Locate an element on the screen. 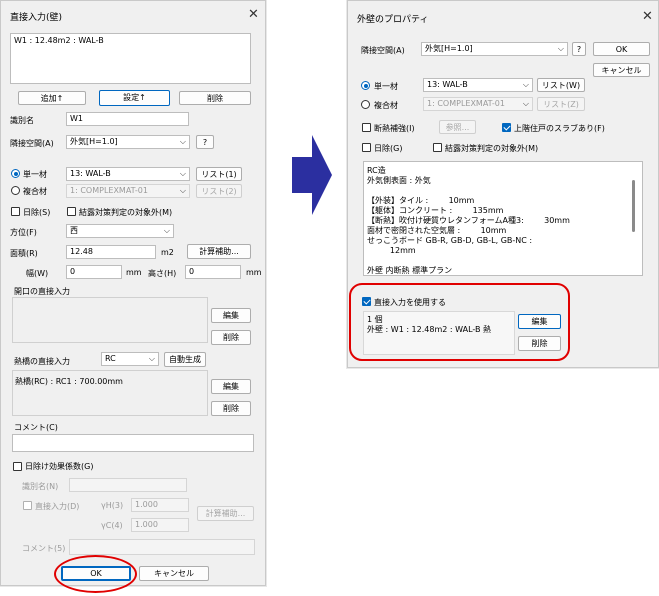  direction-select: 西 ⌵ is located at coordinates (120, 231).